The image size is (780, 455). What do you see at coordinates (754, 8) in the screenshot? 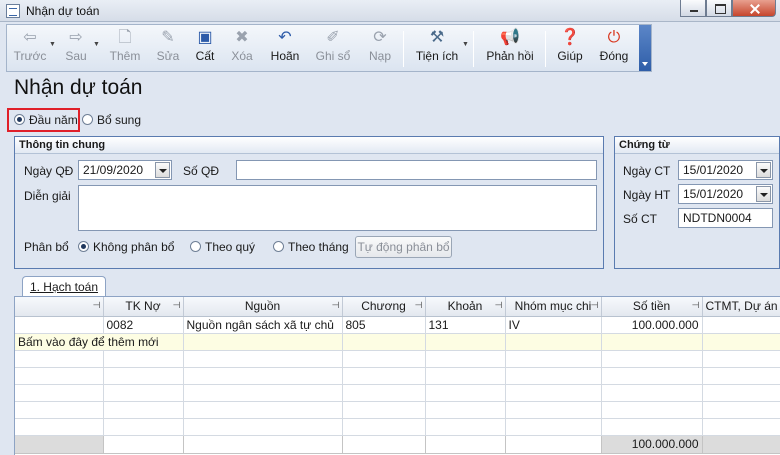
I see `close-window-button` at bounding box center [754, 8].